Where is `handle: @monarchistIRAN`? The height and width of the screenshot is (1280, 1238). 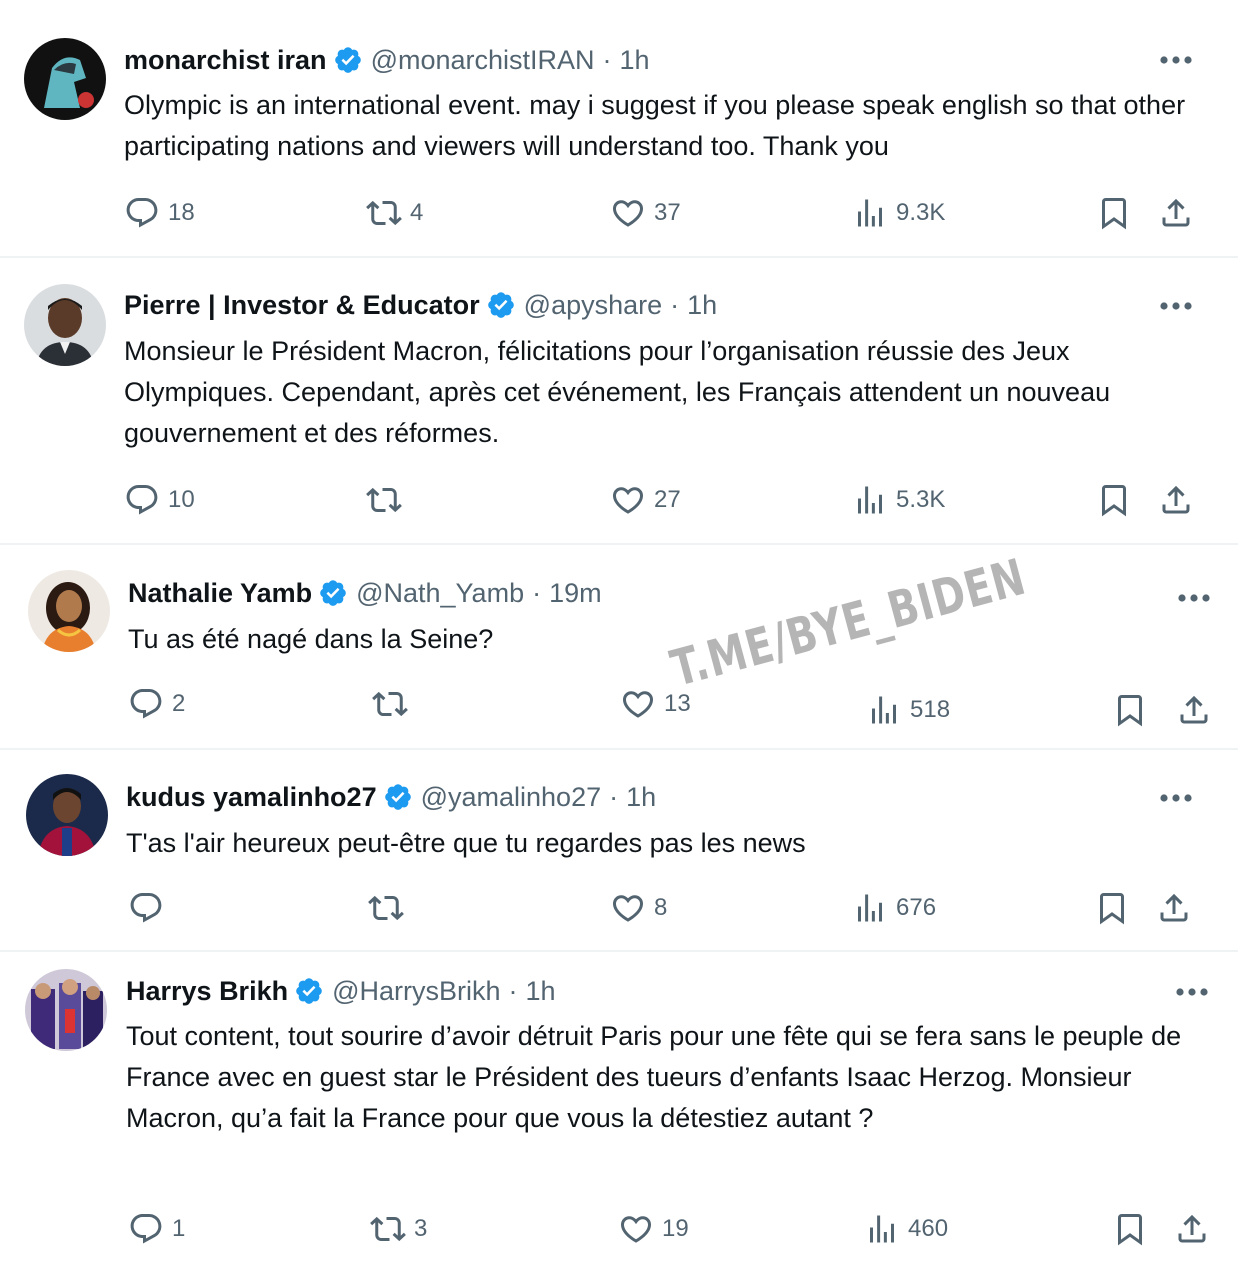 handle: @monarchistIRAN is located at coordinates (483, 60).